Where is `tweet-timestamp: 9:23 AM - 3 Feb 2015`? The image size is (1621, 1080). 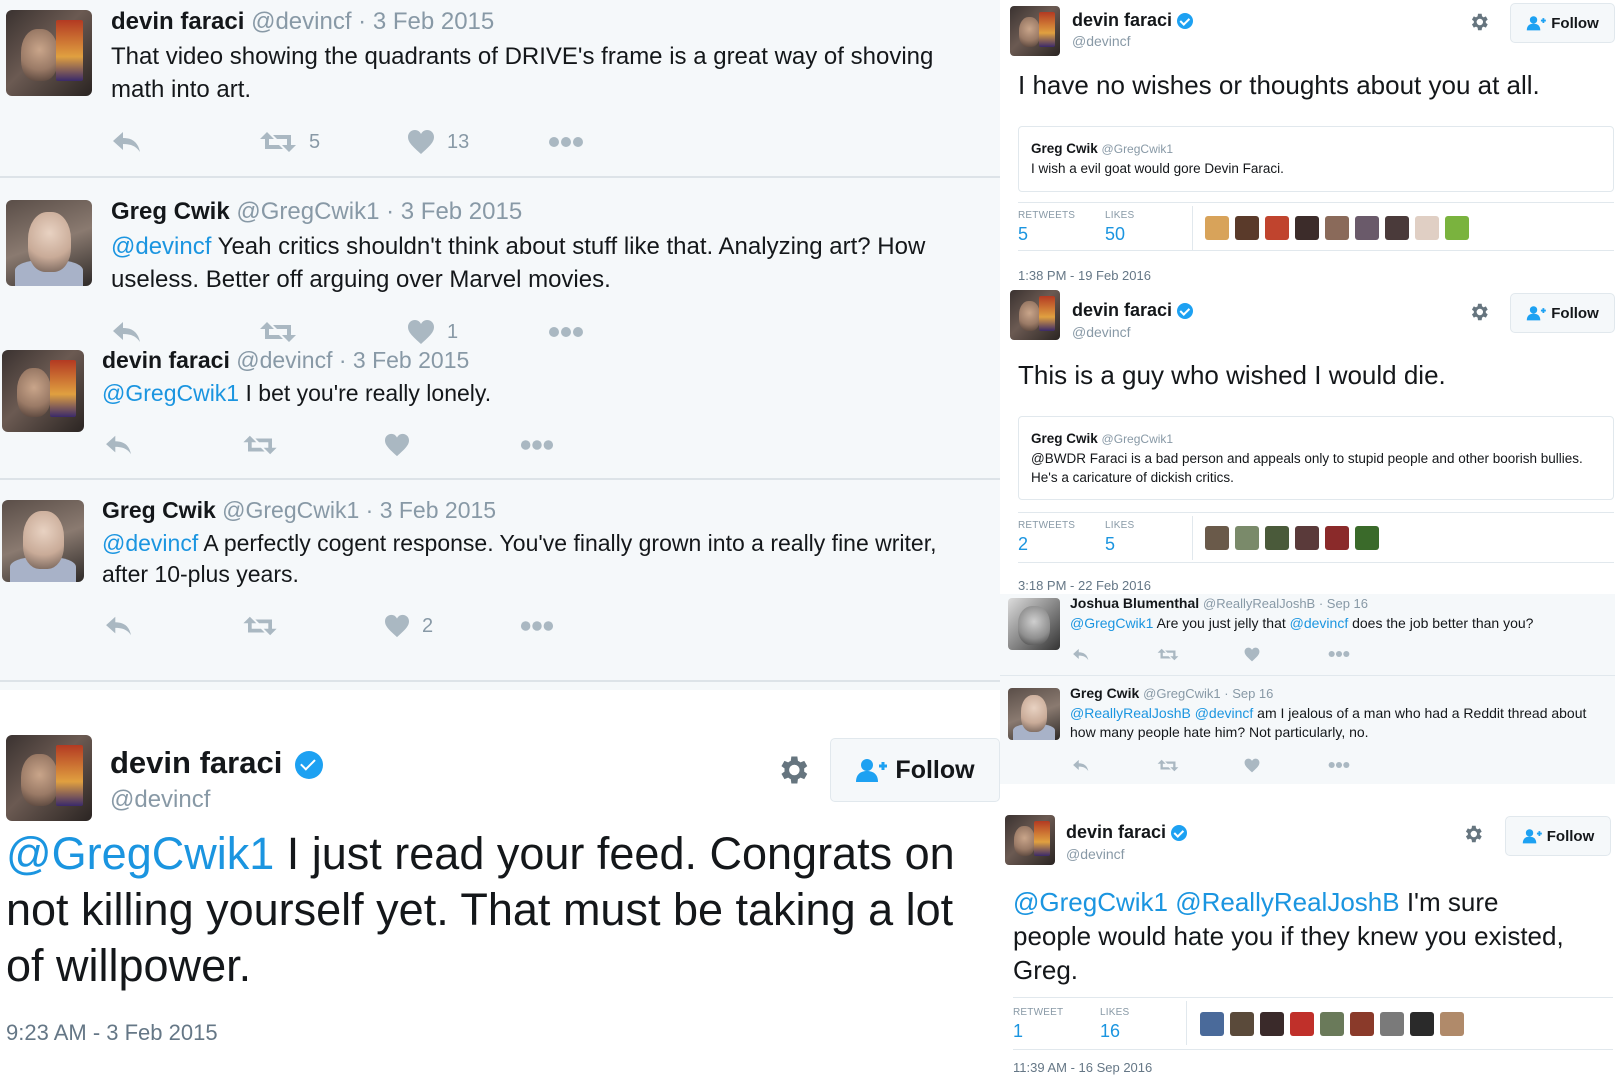
tweet-timestamp: 9:23 AM - 3 Feb 2015 is located at coordinates (112, 1033).